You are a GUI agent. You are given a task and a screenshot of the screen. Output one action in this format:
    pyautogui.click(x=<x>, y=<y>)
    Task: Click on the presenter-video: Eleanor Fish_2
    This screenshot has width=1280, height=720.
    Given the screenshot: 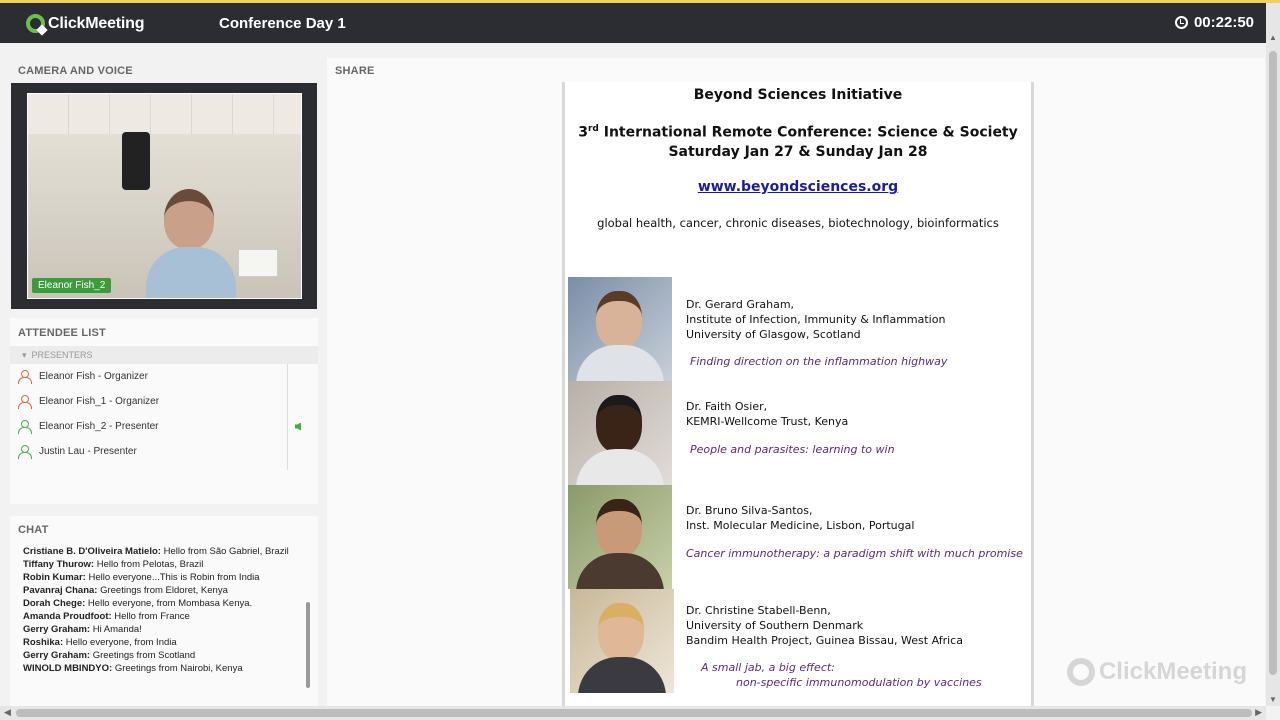 What is the action you would take?
    pyautogui.click(x=164, y=196)
    